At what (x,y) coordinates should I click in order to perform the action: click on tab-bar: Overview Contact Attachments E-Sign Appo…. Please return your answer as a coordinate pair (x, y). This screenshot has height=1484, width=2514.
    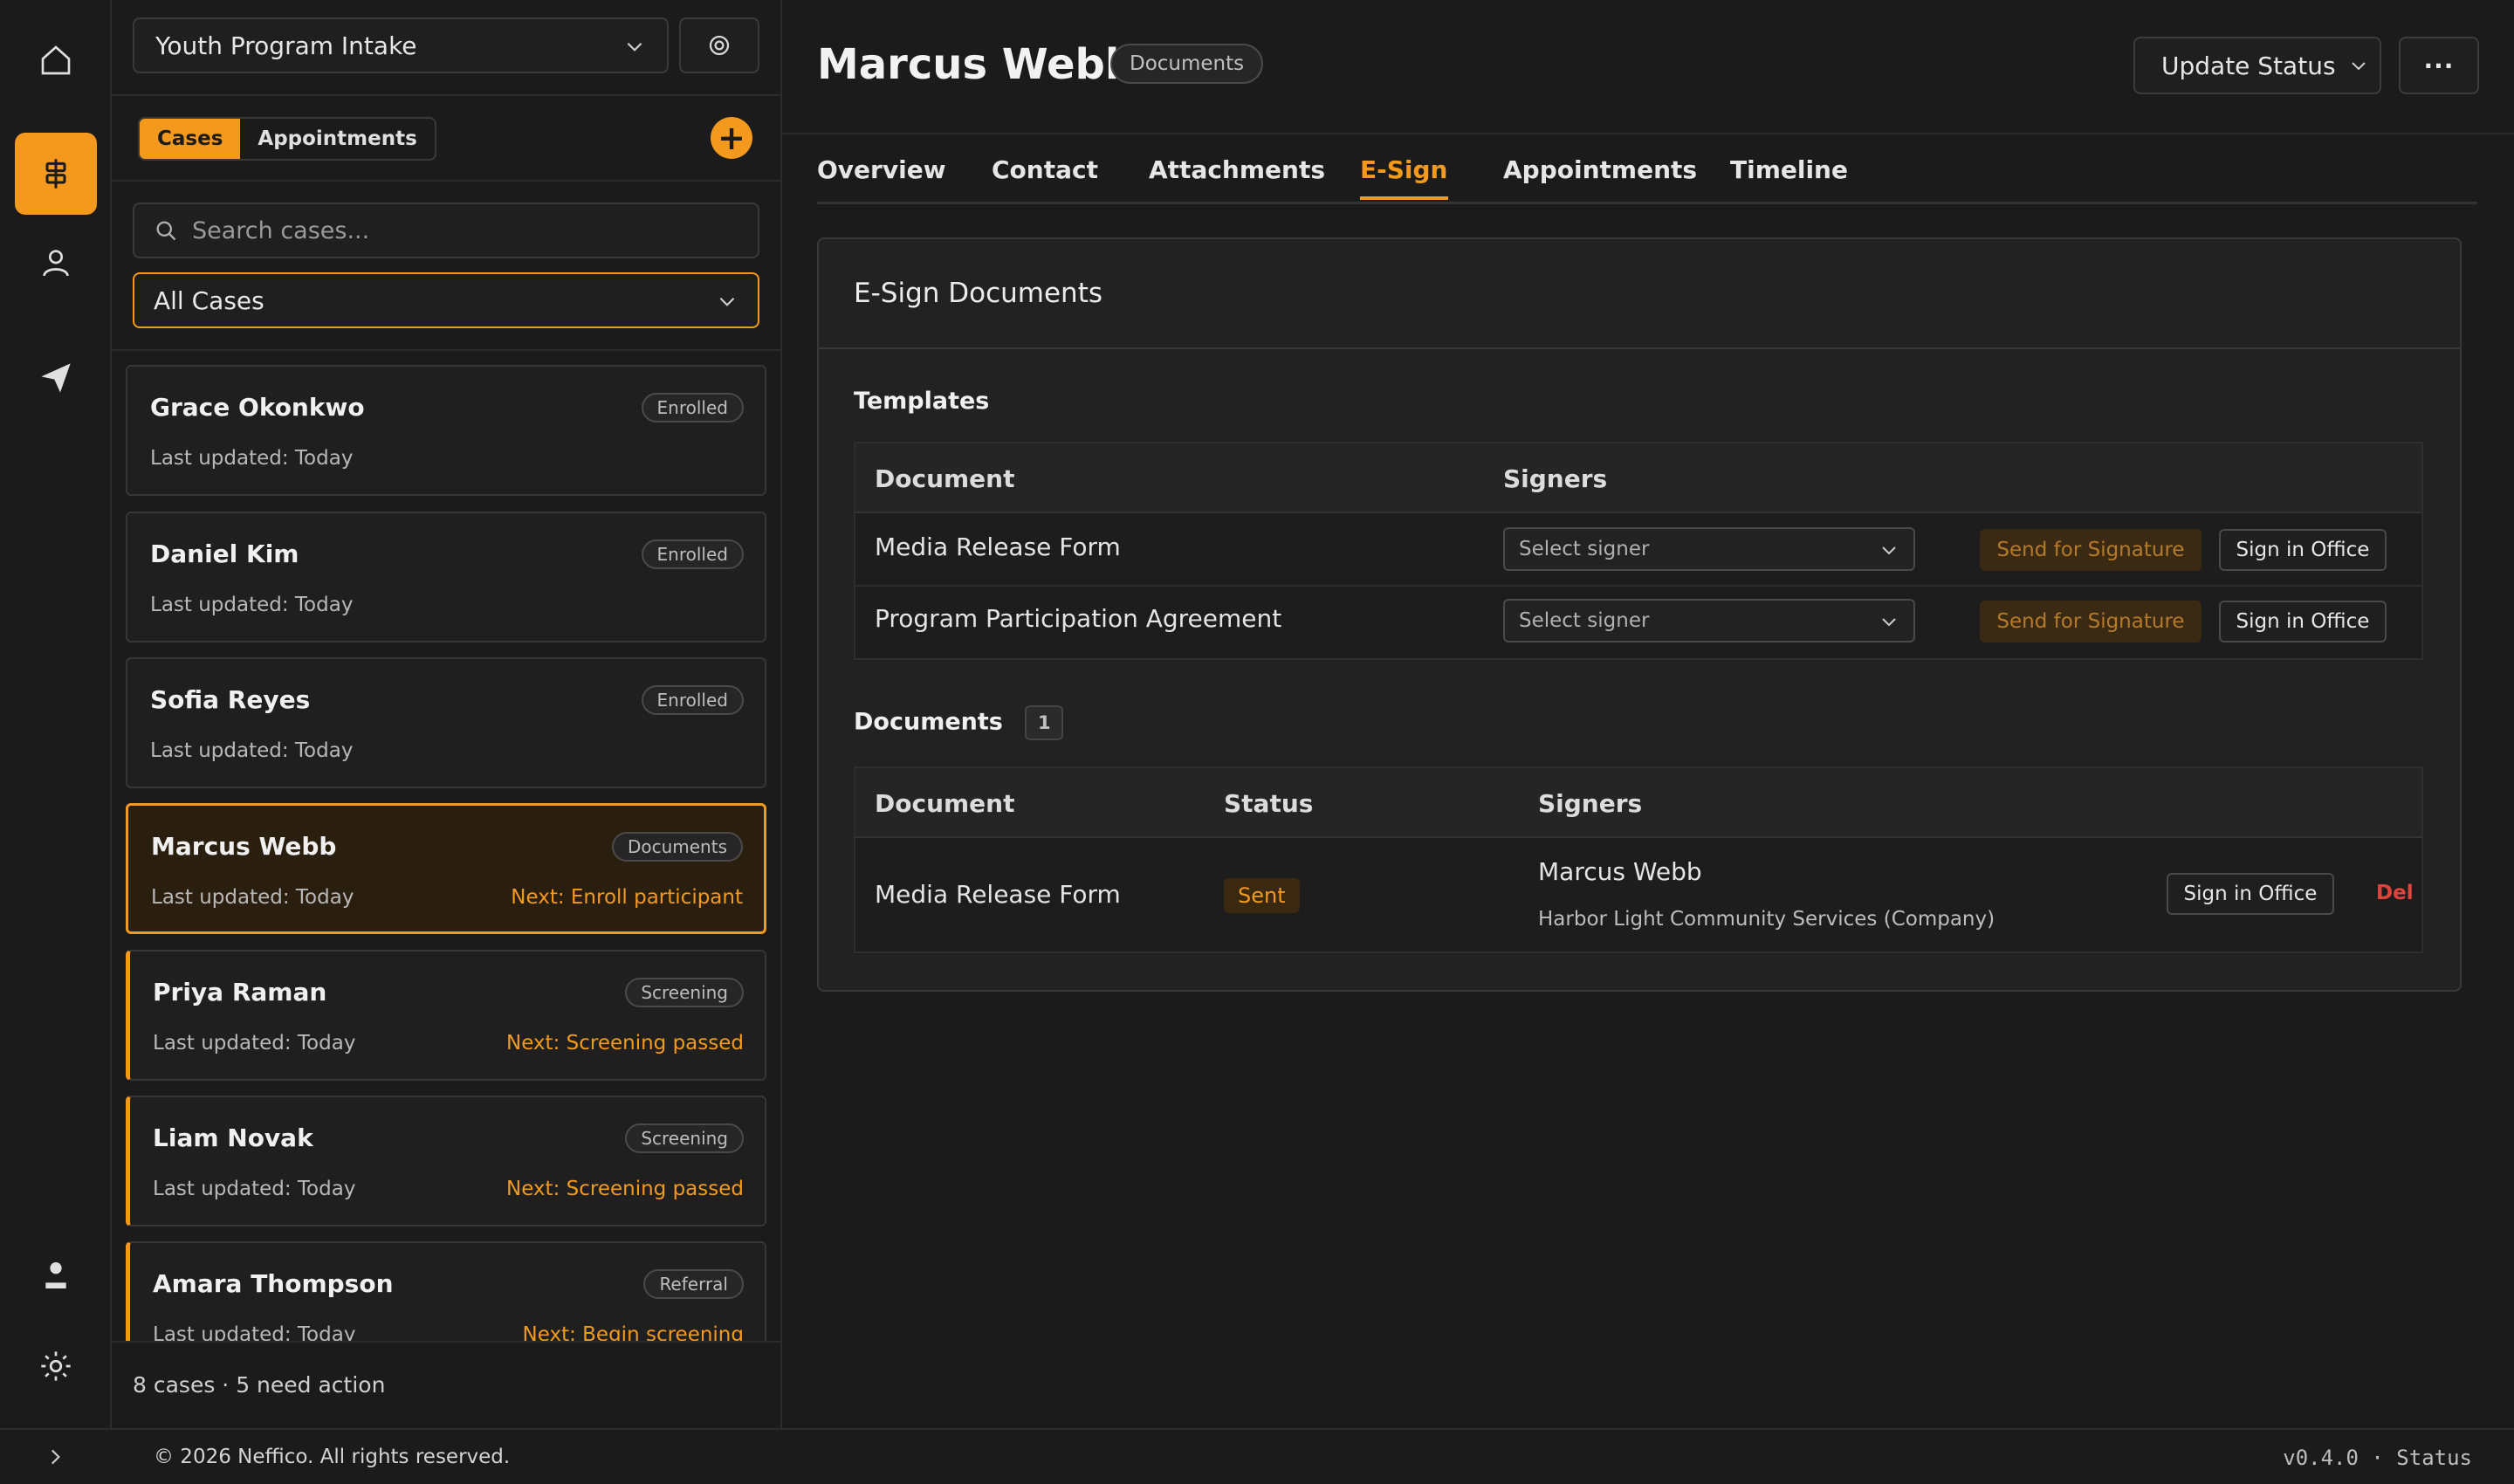
    Looking at the image, I should click on (1647, 178).